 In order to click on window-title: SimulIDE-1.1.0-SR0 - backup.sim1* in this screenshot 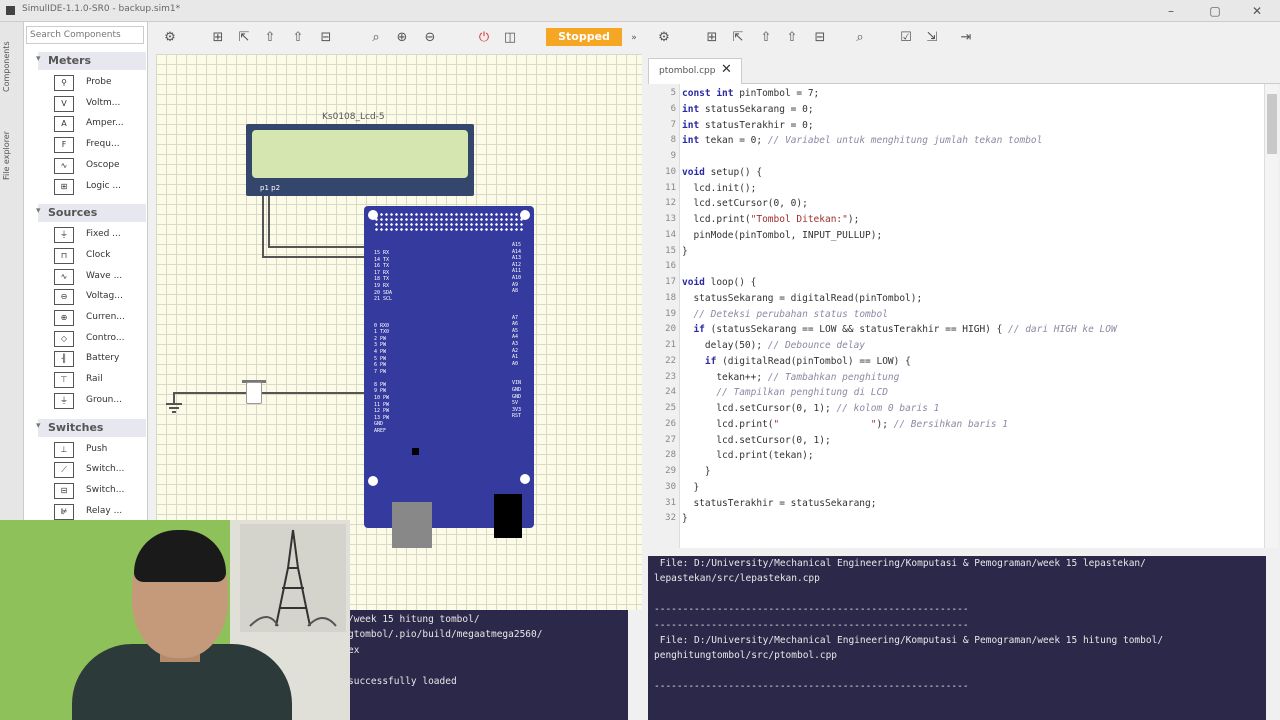, I will do `click(101, 9)`.